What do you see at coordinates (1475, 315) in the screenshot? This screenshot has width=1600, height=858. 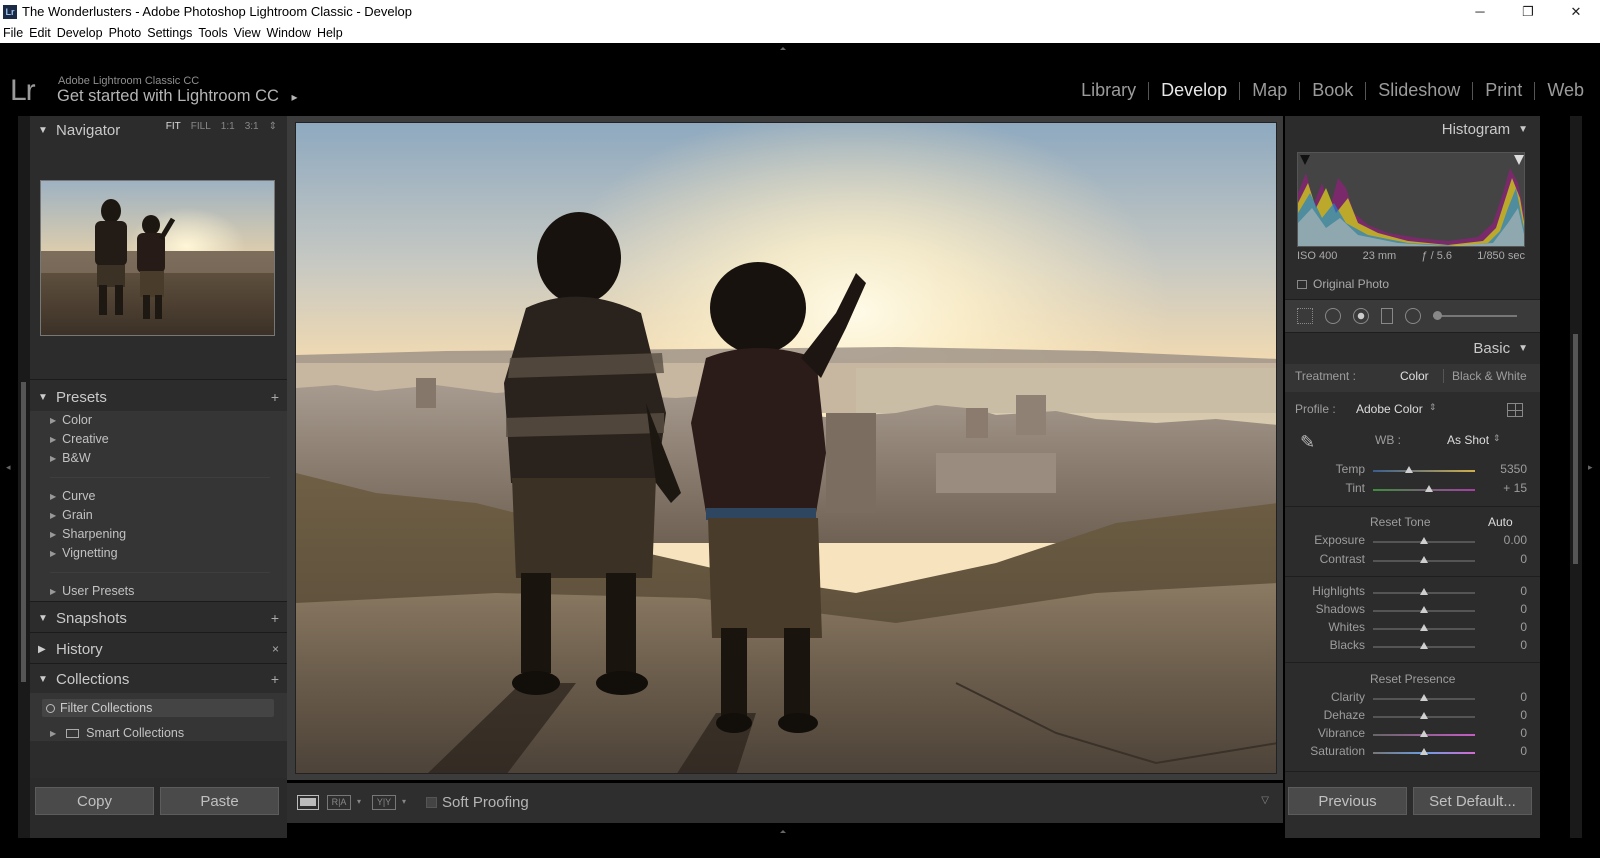 I see `brush-slider` at bounding box center [1475, 315].